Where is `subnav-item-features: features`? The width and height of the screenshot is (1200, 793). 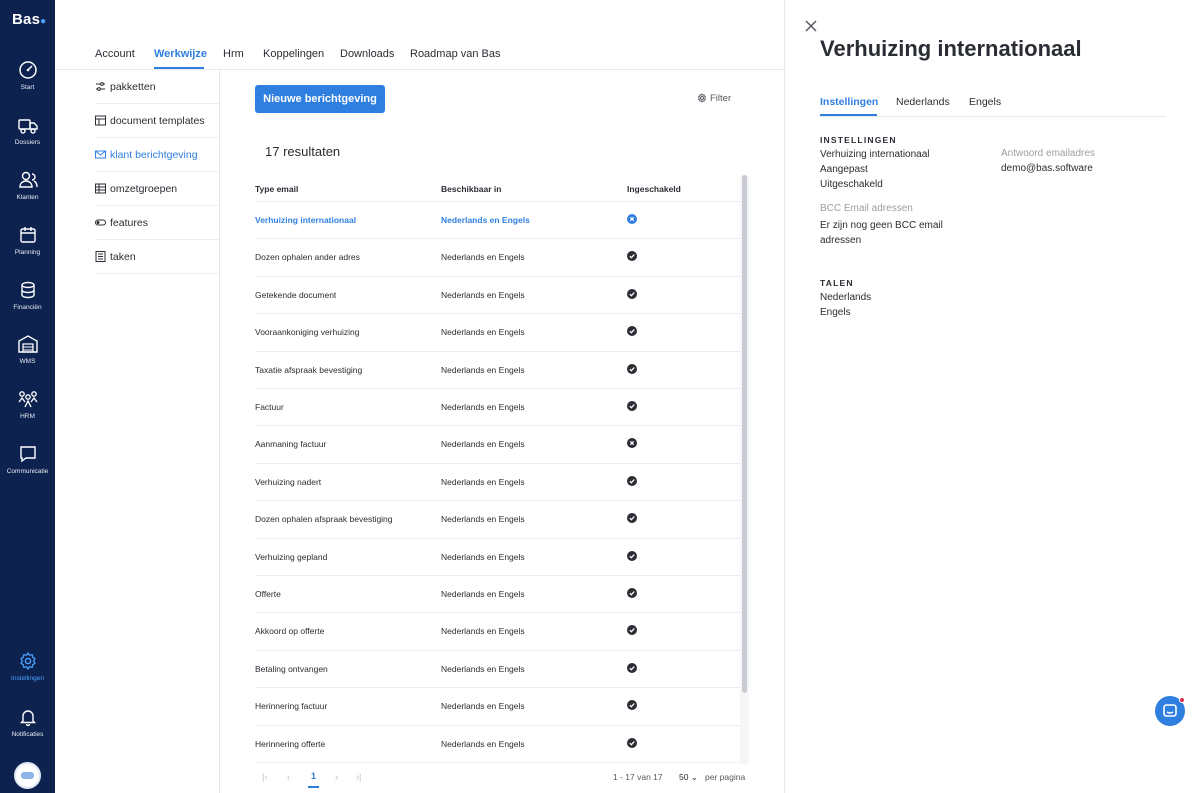
subnav-item-features: features is located at coordinates (157, 223).